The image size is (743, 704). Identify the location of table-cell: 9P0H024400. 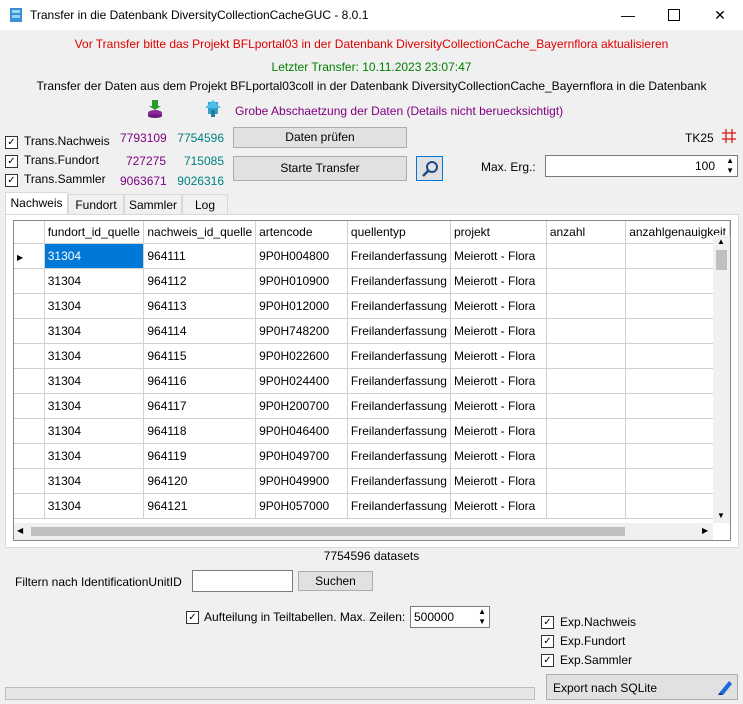
(301, 381).